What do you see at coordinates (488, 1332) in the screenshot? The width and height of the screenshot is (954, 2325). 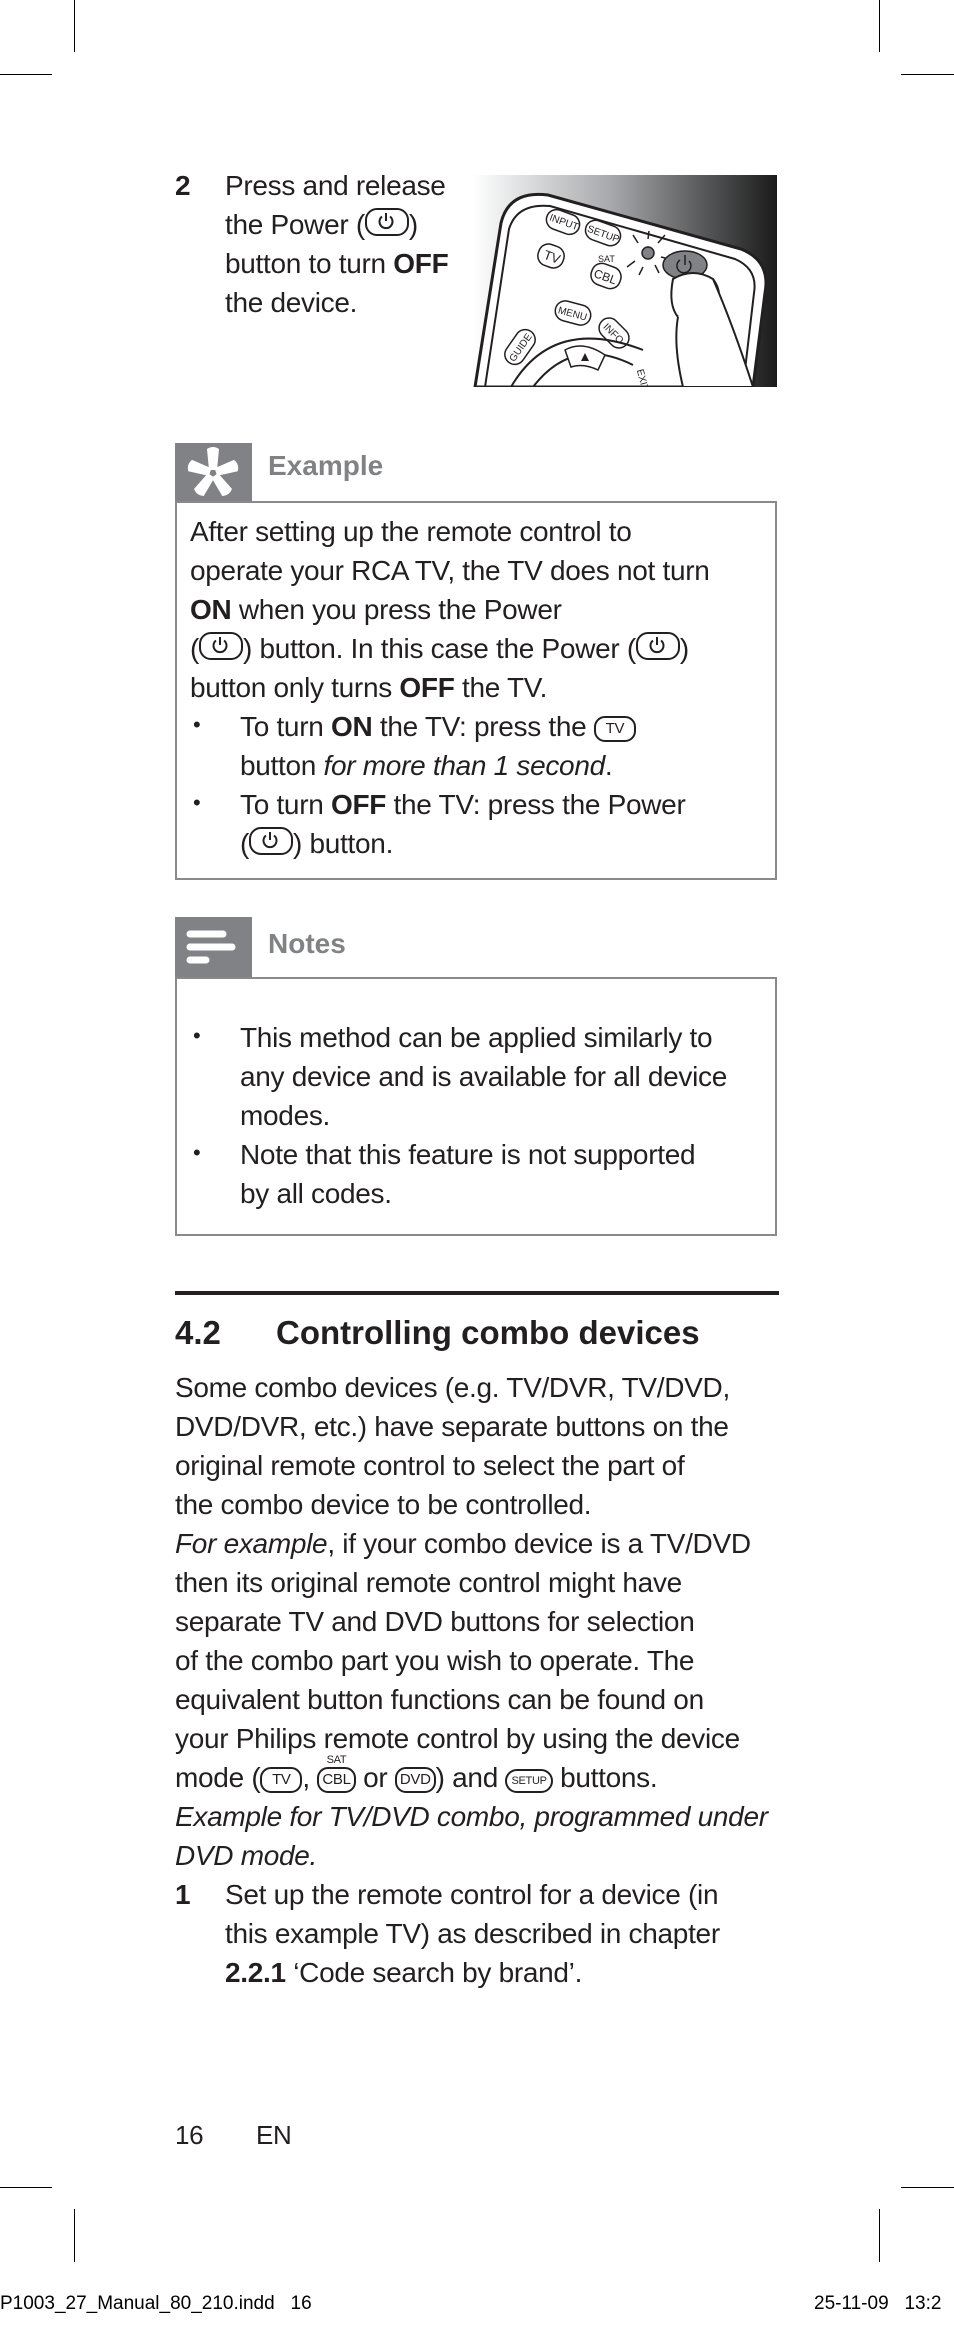 I see `section-title: Controlling combo devices` at bounding box center [488, 1332].